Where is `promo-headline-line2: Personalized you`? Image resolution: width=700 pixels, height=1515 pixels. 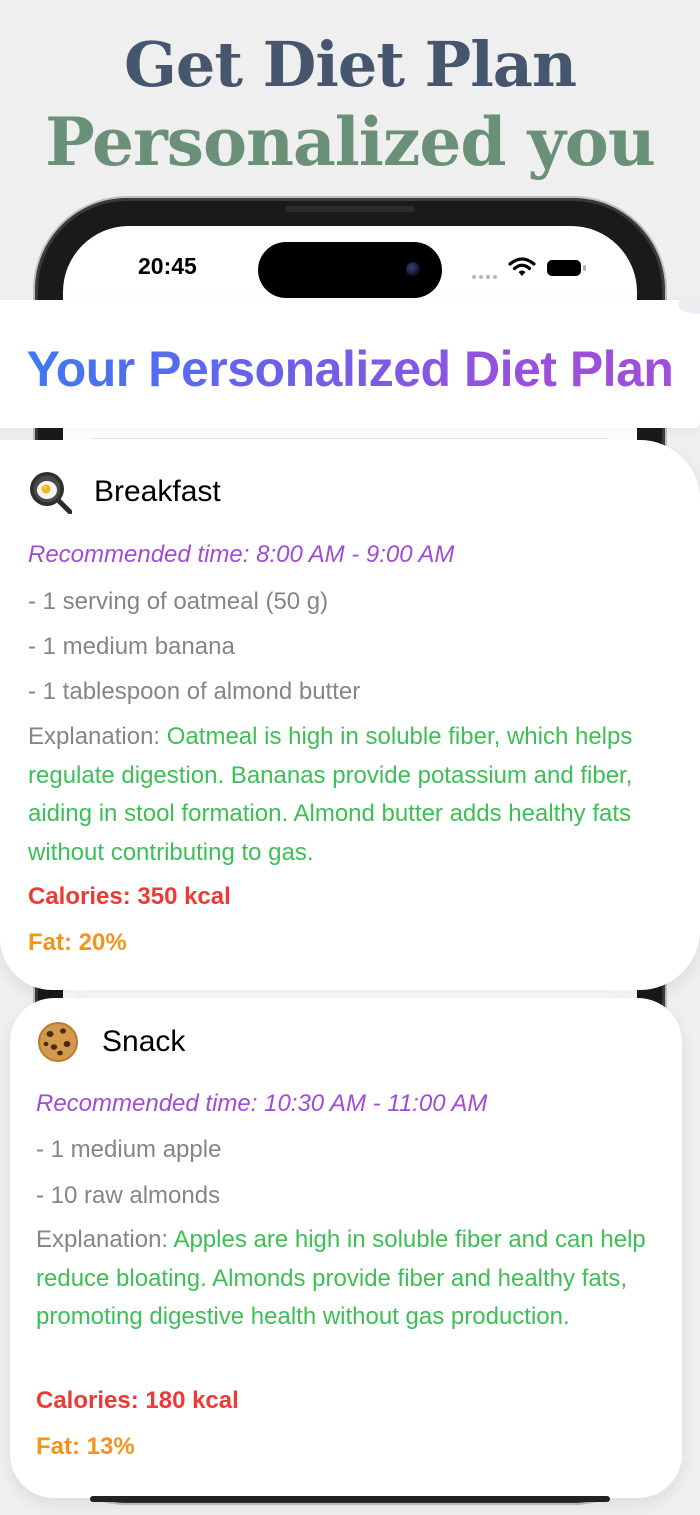 promo-headline-line2: Personalized you is located at coordinates (350, 142).